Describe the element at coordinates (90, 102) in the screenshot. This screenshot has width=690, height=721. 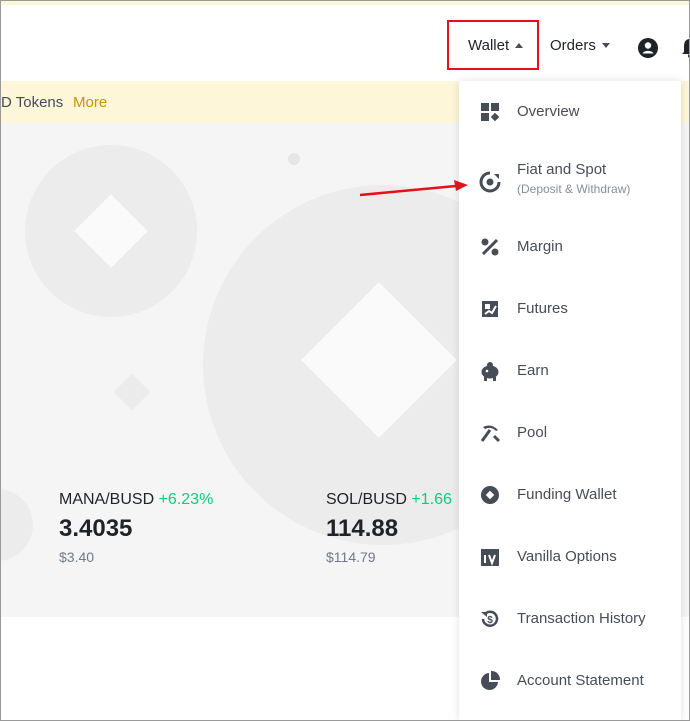
I see `banner-more-link: More` at that location.